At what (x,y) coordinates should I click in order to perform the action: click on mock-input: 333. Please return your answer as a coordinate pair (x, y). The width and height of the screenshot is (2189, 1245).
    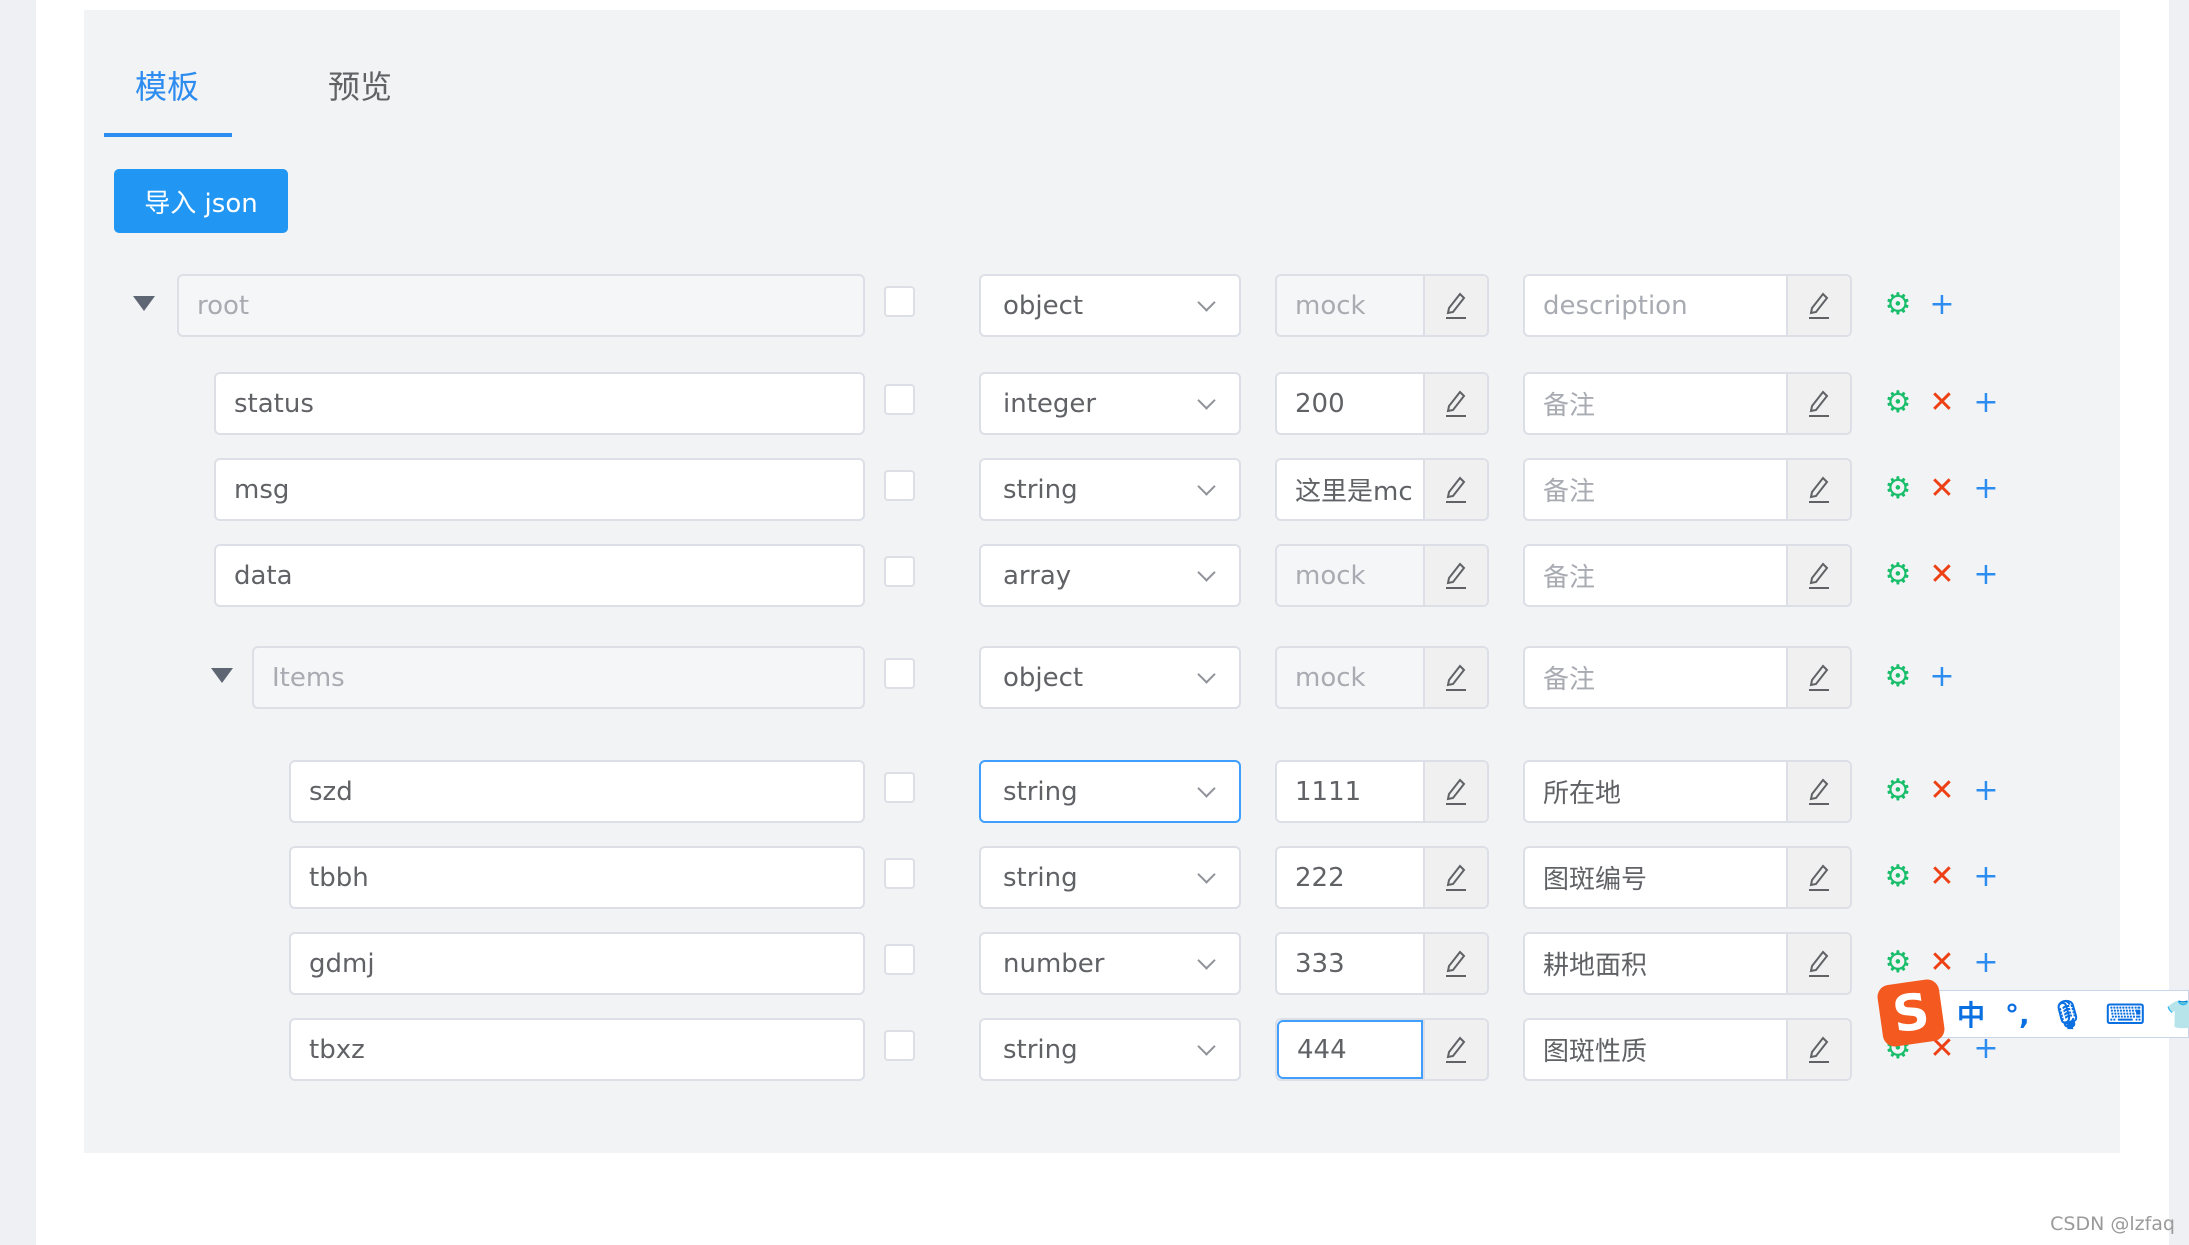
    Looking at the image, I should click on (1350, 963).